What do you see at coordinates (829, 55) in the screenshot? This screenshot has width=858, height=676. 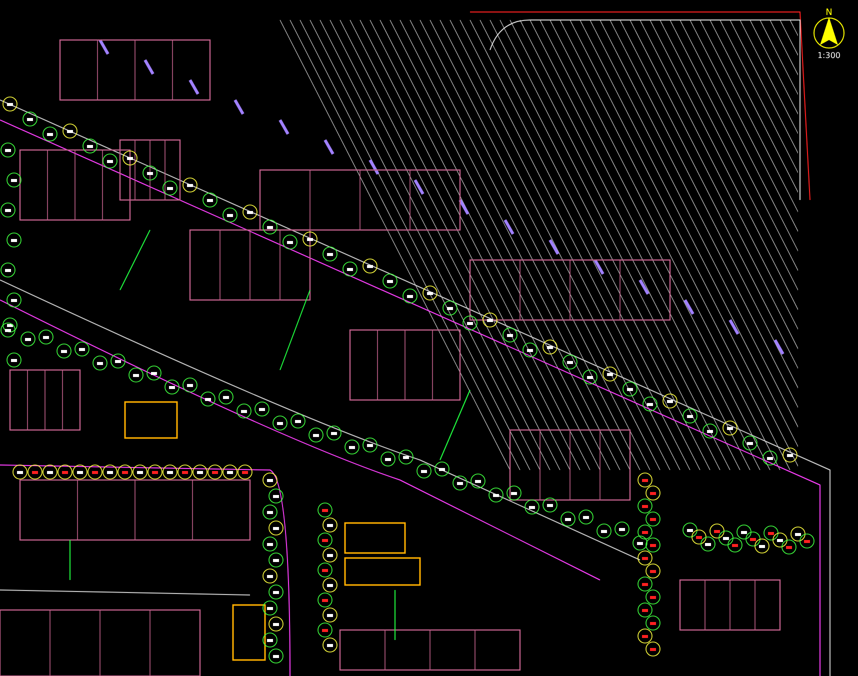 I see `scale-label: 1:300` at bounding box center [829, 55].